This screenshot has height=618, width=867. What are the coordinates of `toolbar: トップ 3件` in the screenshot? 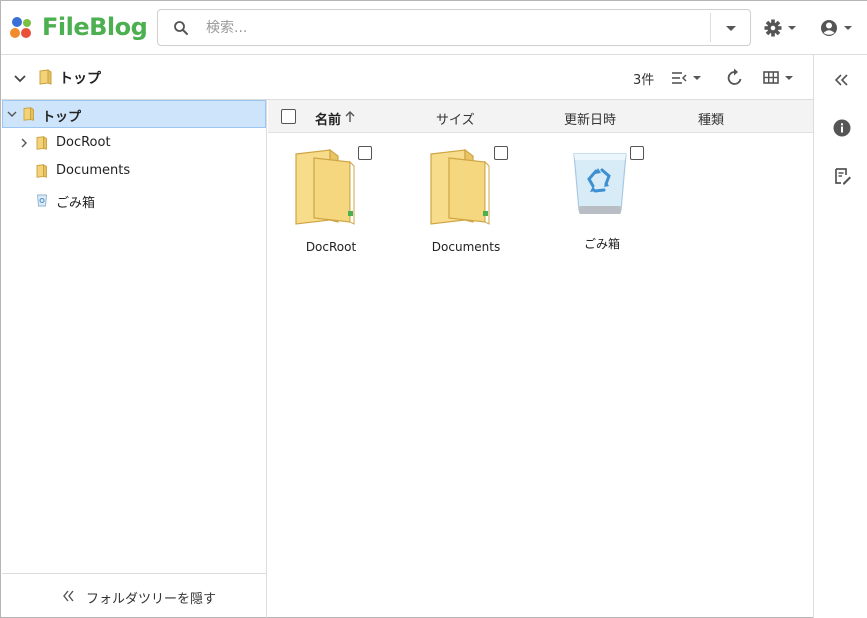 It's located at (407, 77).